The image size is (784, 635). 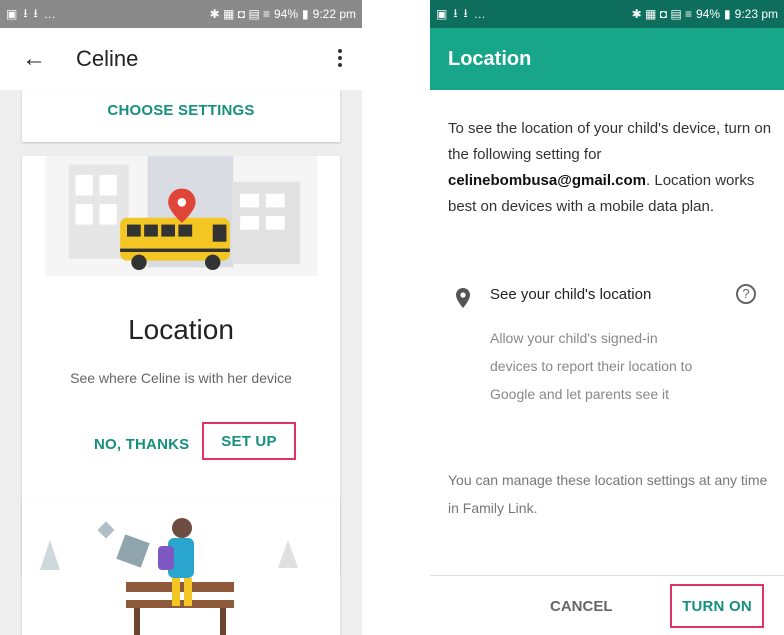 What do you see at coordinates (334, 14) in the screenshot?
I see `clock: 9:22 pm` at bounding box center [334, 14].